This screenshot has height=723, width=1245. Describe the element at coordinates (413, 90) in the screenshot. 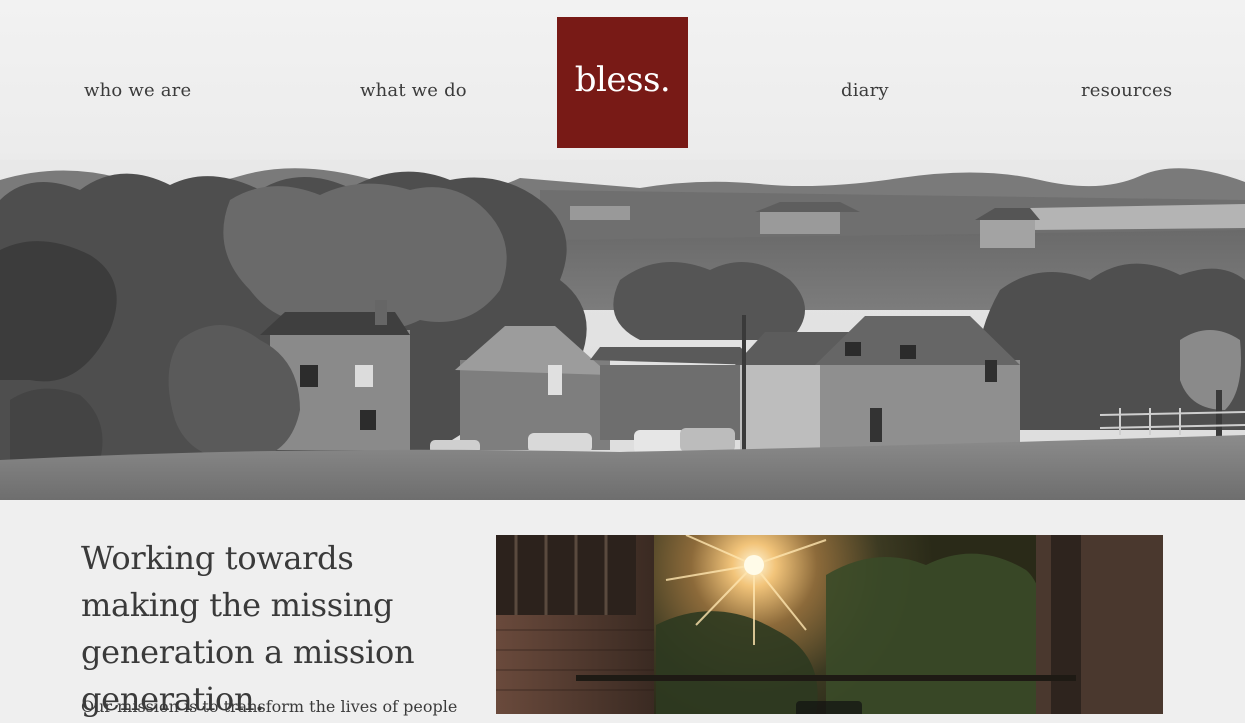

I see `nav-what-we-do: what we do` at that location.